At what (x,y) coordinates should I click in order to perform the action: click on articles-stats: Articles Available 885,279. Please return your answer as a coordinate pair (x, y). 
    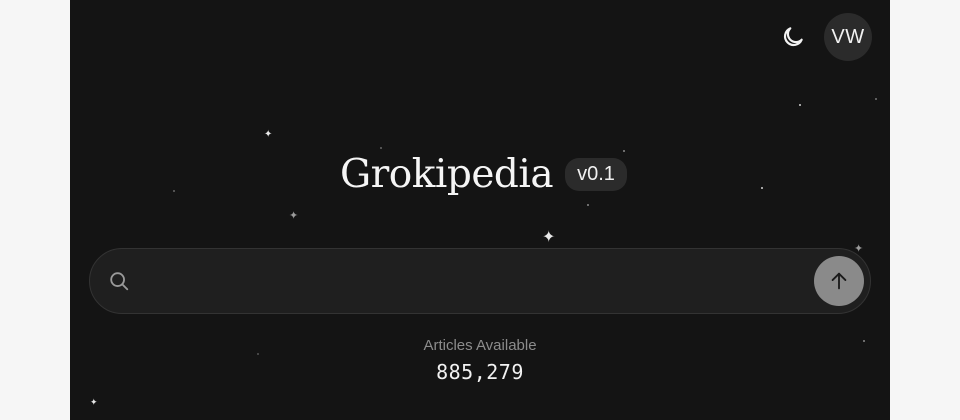
    Looking at the image, I should click on (480, 360).